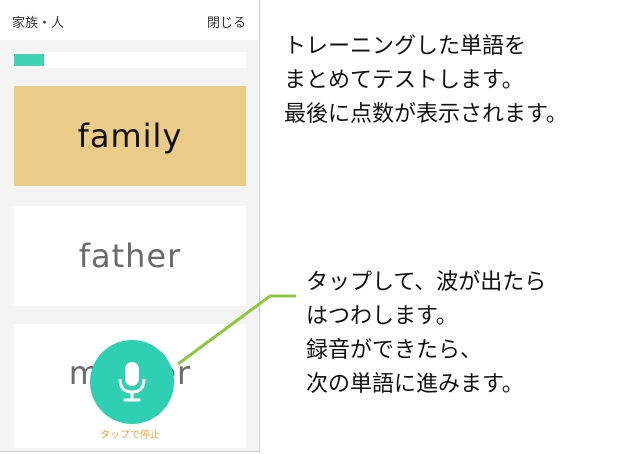 The image size is (620, 454). Describe the element at coordinates (132, 382) in the screenshot. I see `microphone-icon` at that location.